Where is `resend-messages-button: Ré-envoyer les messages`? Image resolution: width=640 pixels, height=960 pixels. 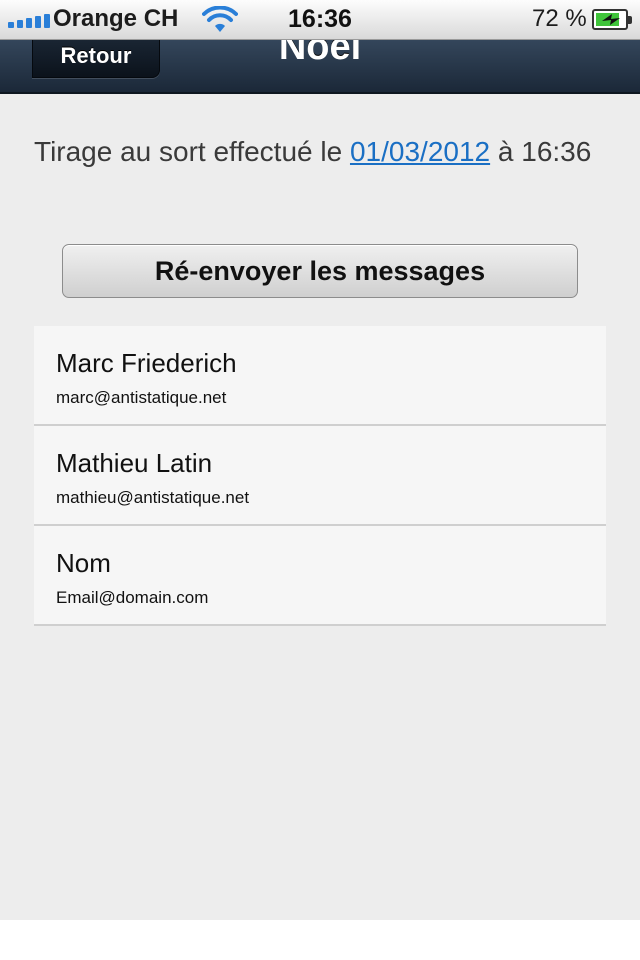
resend-messages-button: Ré-envoyer les messages is located at coordinates (320, 271).